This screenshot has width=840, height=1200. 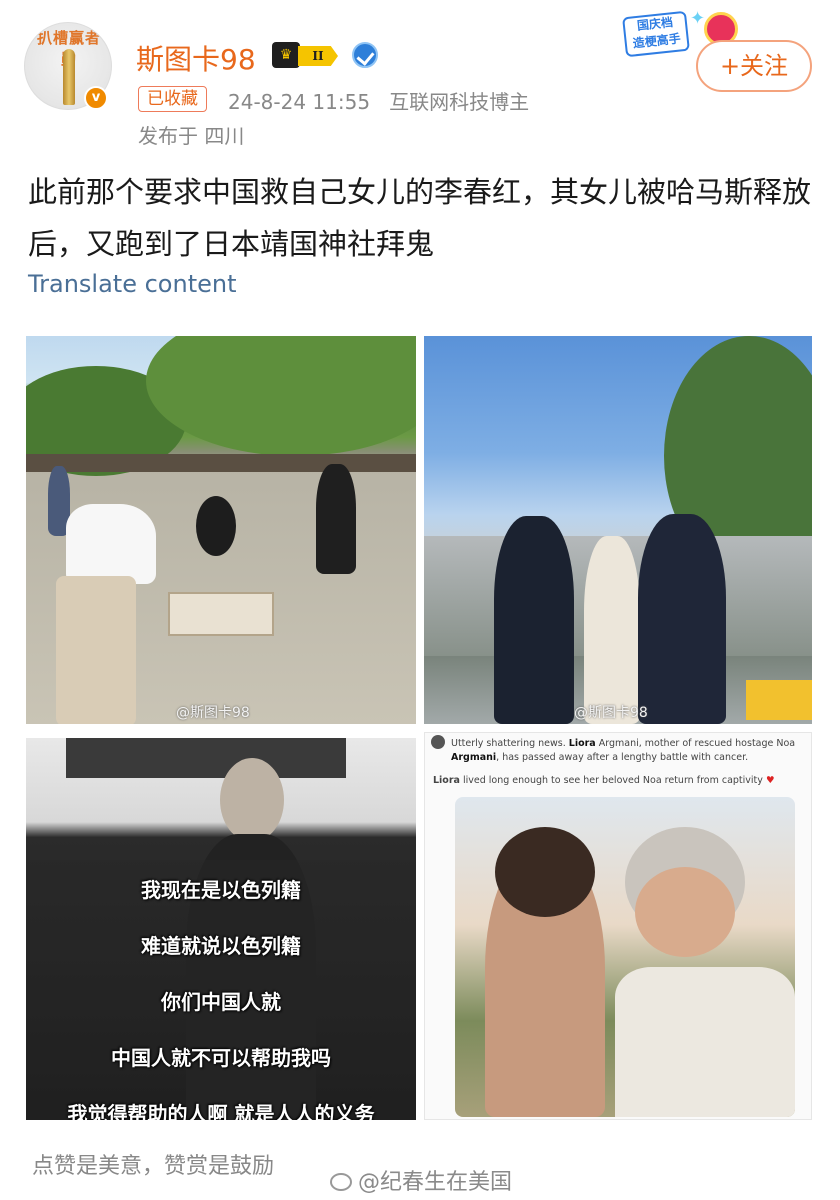 I want to click on translate-link: Translate content, so click(x=132, y=284).